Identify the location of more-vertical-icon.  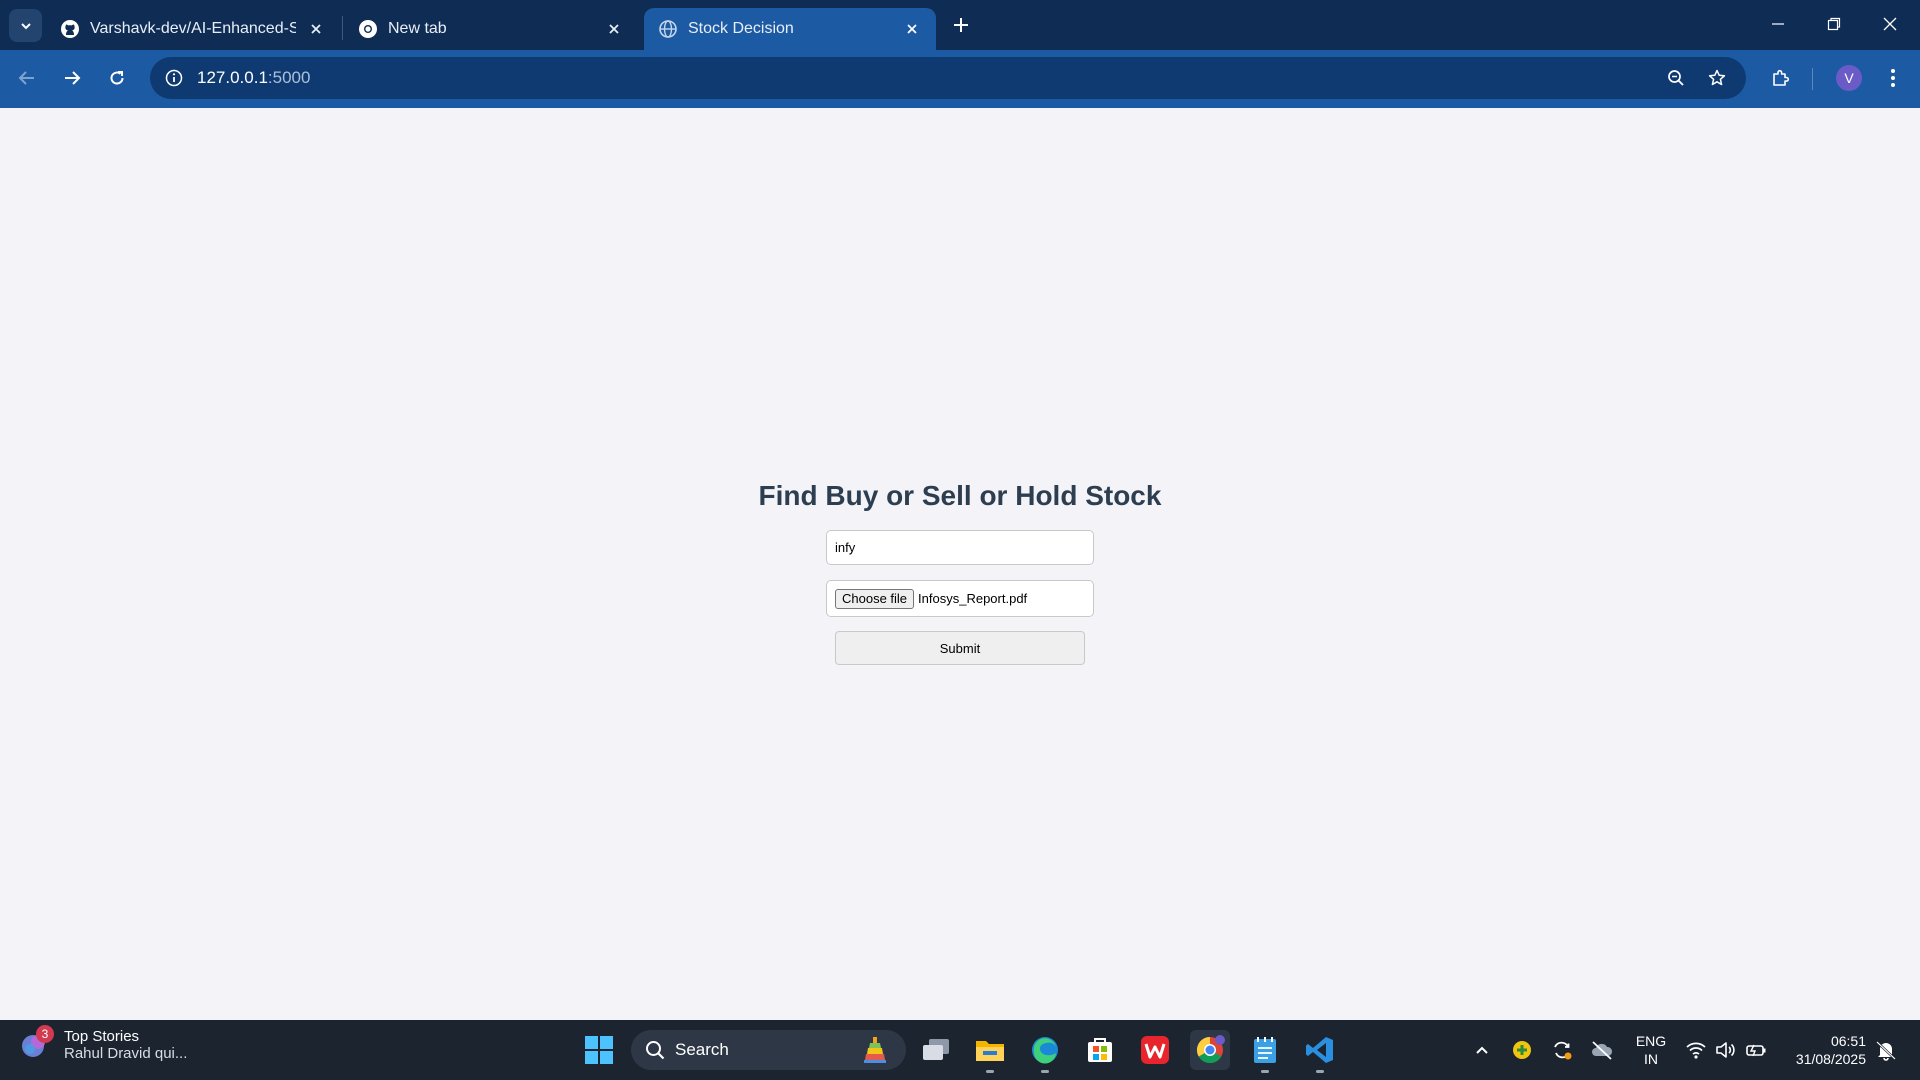
(1893, 78).